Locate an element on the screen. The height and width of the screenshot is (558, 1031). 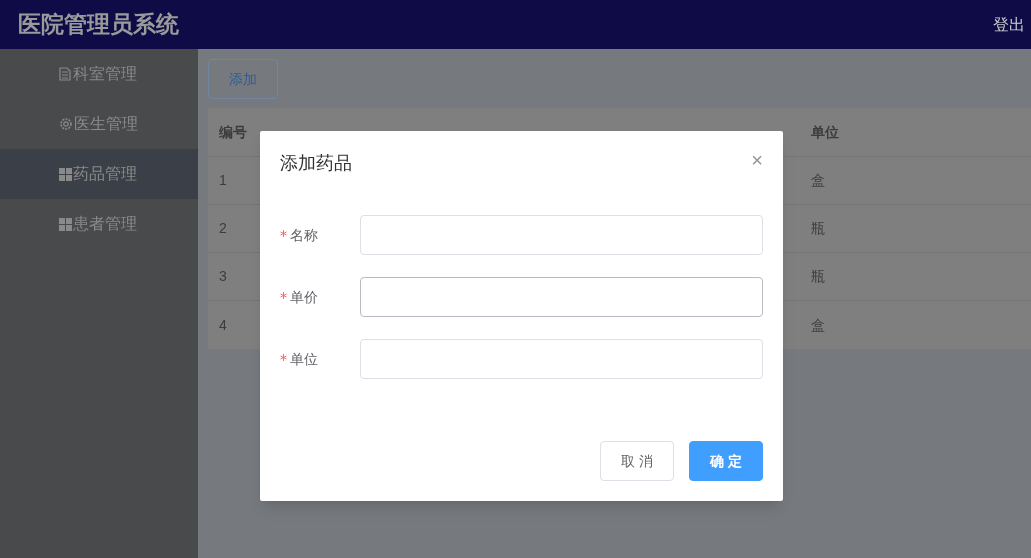
app-title: 医院管理员系统 is located at coordinates (98, 25).